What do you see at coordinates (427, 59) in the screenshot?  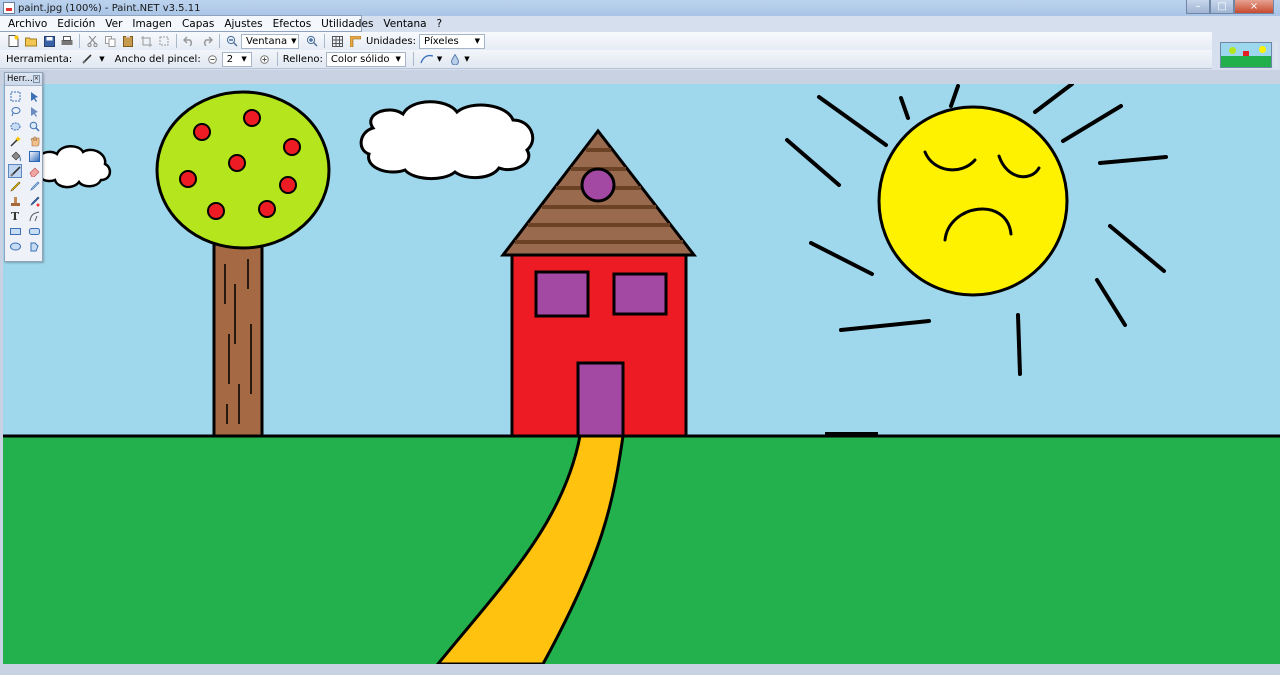 I see `antialiasing-icon` at bounding box center [427, 59].